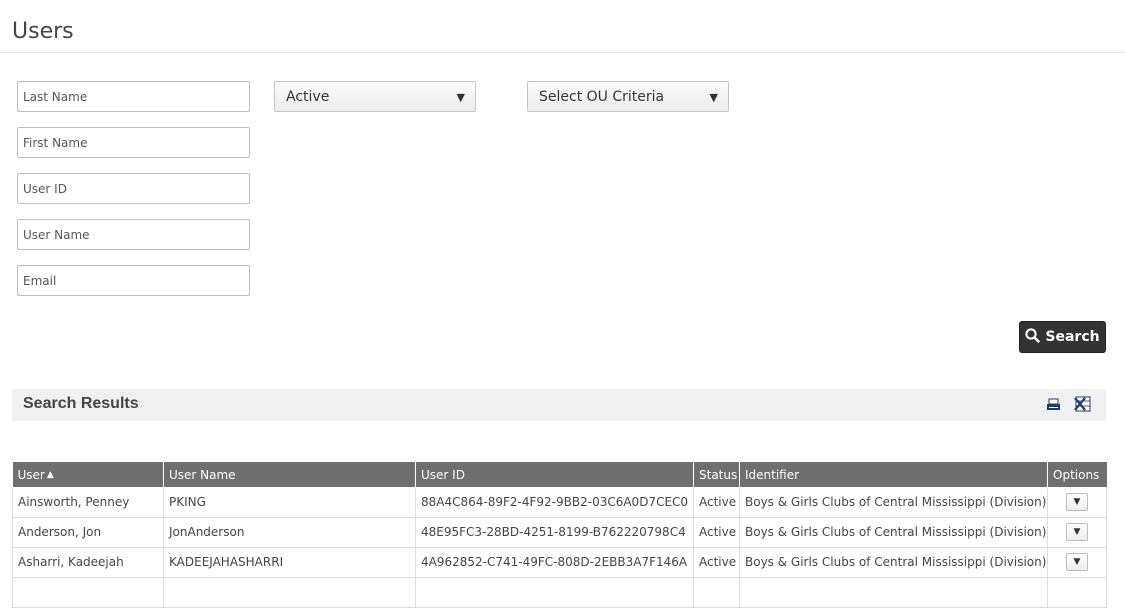 The image size is (1125, 608). What do you see at coordinates (554, 532) in the screenshot?
I see `cell-user-id: 48E95FC3-28BD-4251-8199-B762220798C4` at bounding box center [554, 532].